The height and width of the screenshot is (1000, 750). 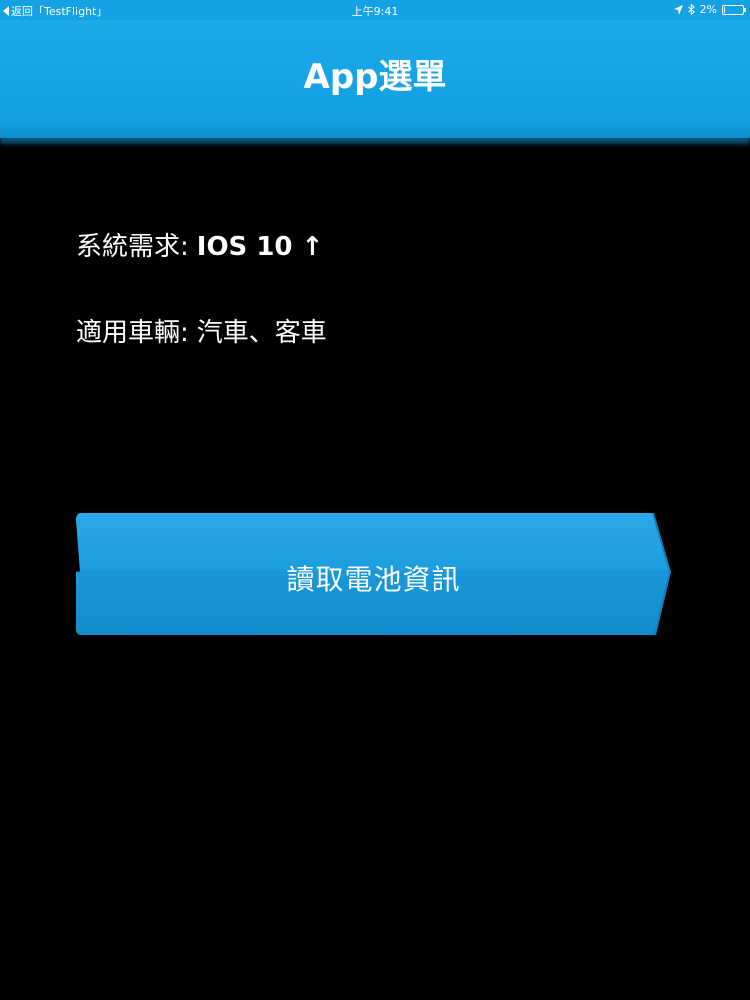 I want to click on read-battery-button-label: 讀取電池資訊, so click(x=373, y=579).